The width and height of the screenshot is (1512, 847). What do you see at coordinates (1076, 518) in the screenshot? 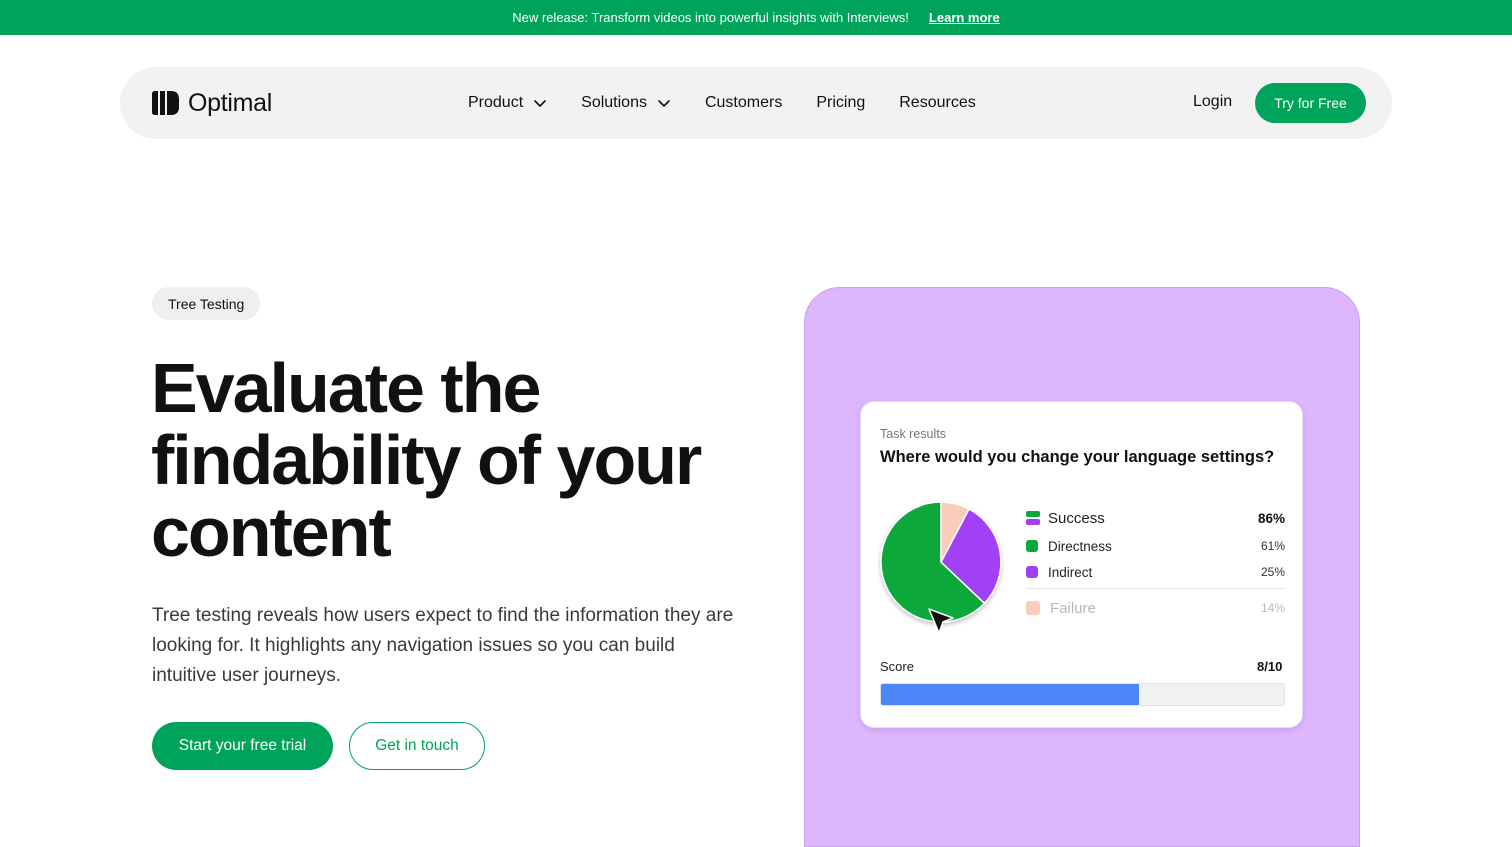
I see `legend-label: Success` at bounding box center [1076, 518].